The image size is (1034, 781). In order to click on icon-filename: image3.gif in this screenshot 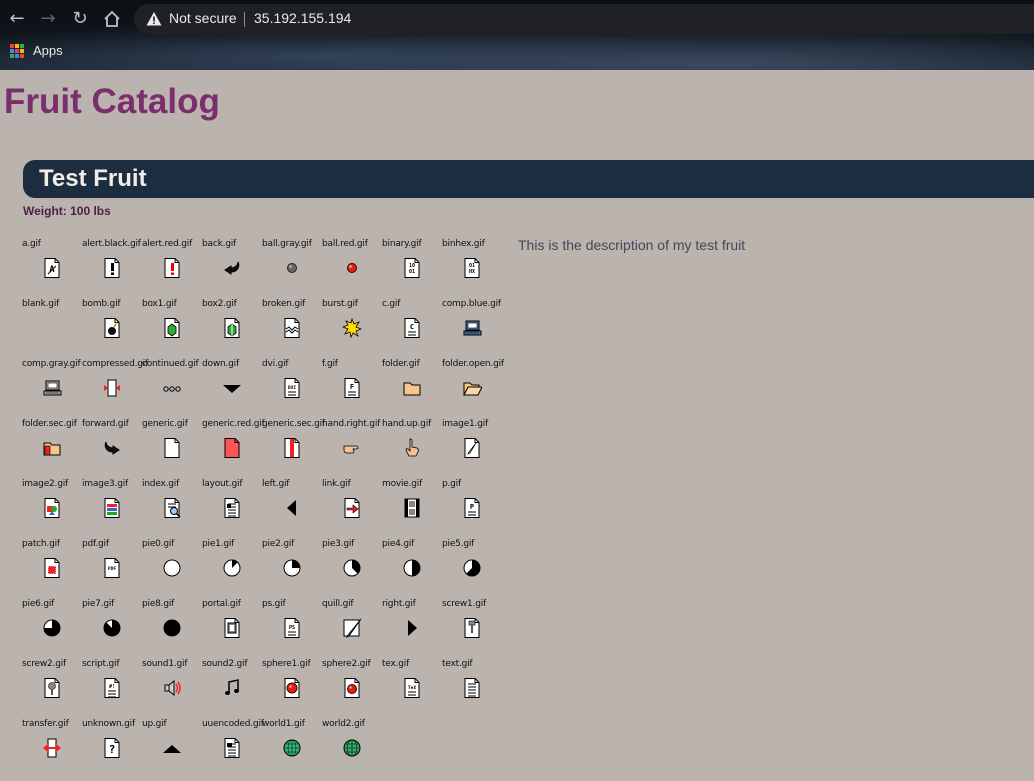, I will do `click(105, 484)`.